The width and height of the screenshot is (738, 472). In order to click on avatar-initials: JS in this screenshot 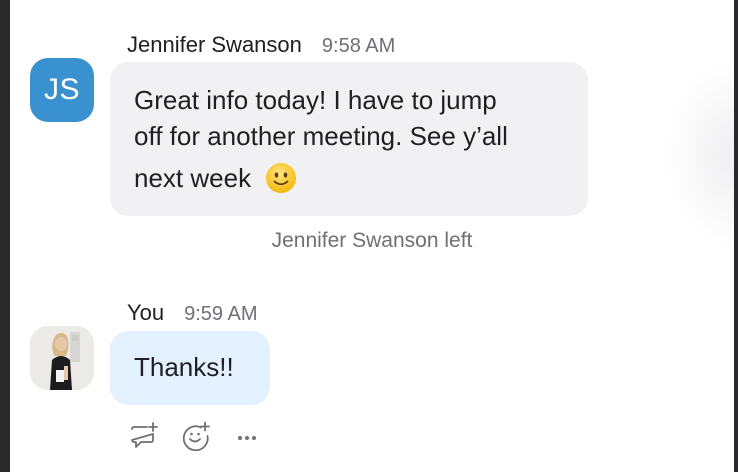, I will do `click(61, 89)`.